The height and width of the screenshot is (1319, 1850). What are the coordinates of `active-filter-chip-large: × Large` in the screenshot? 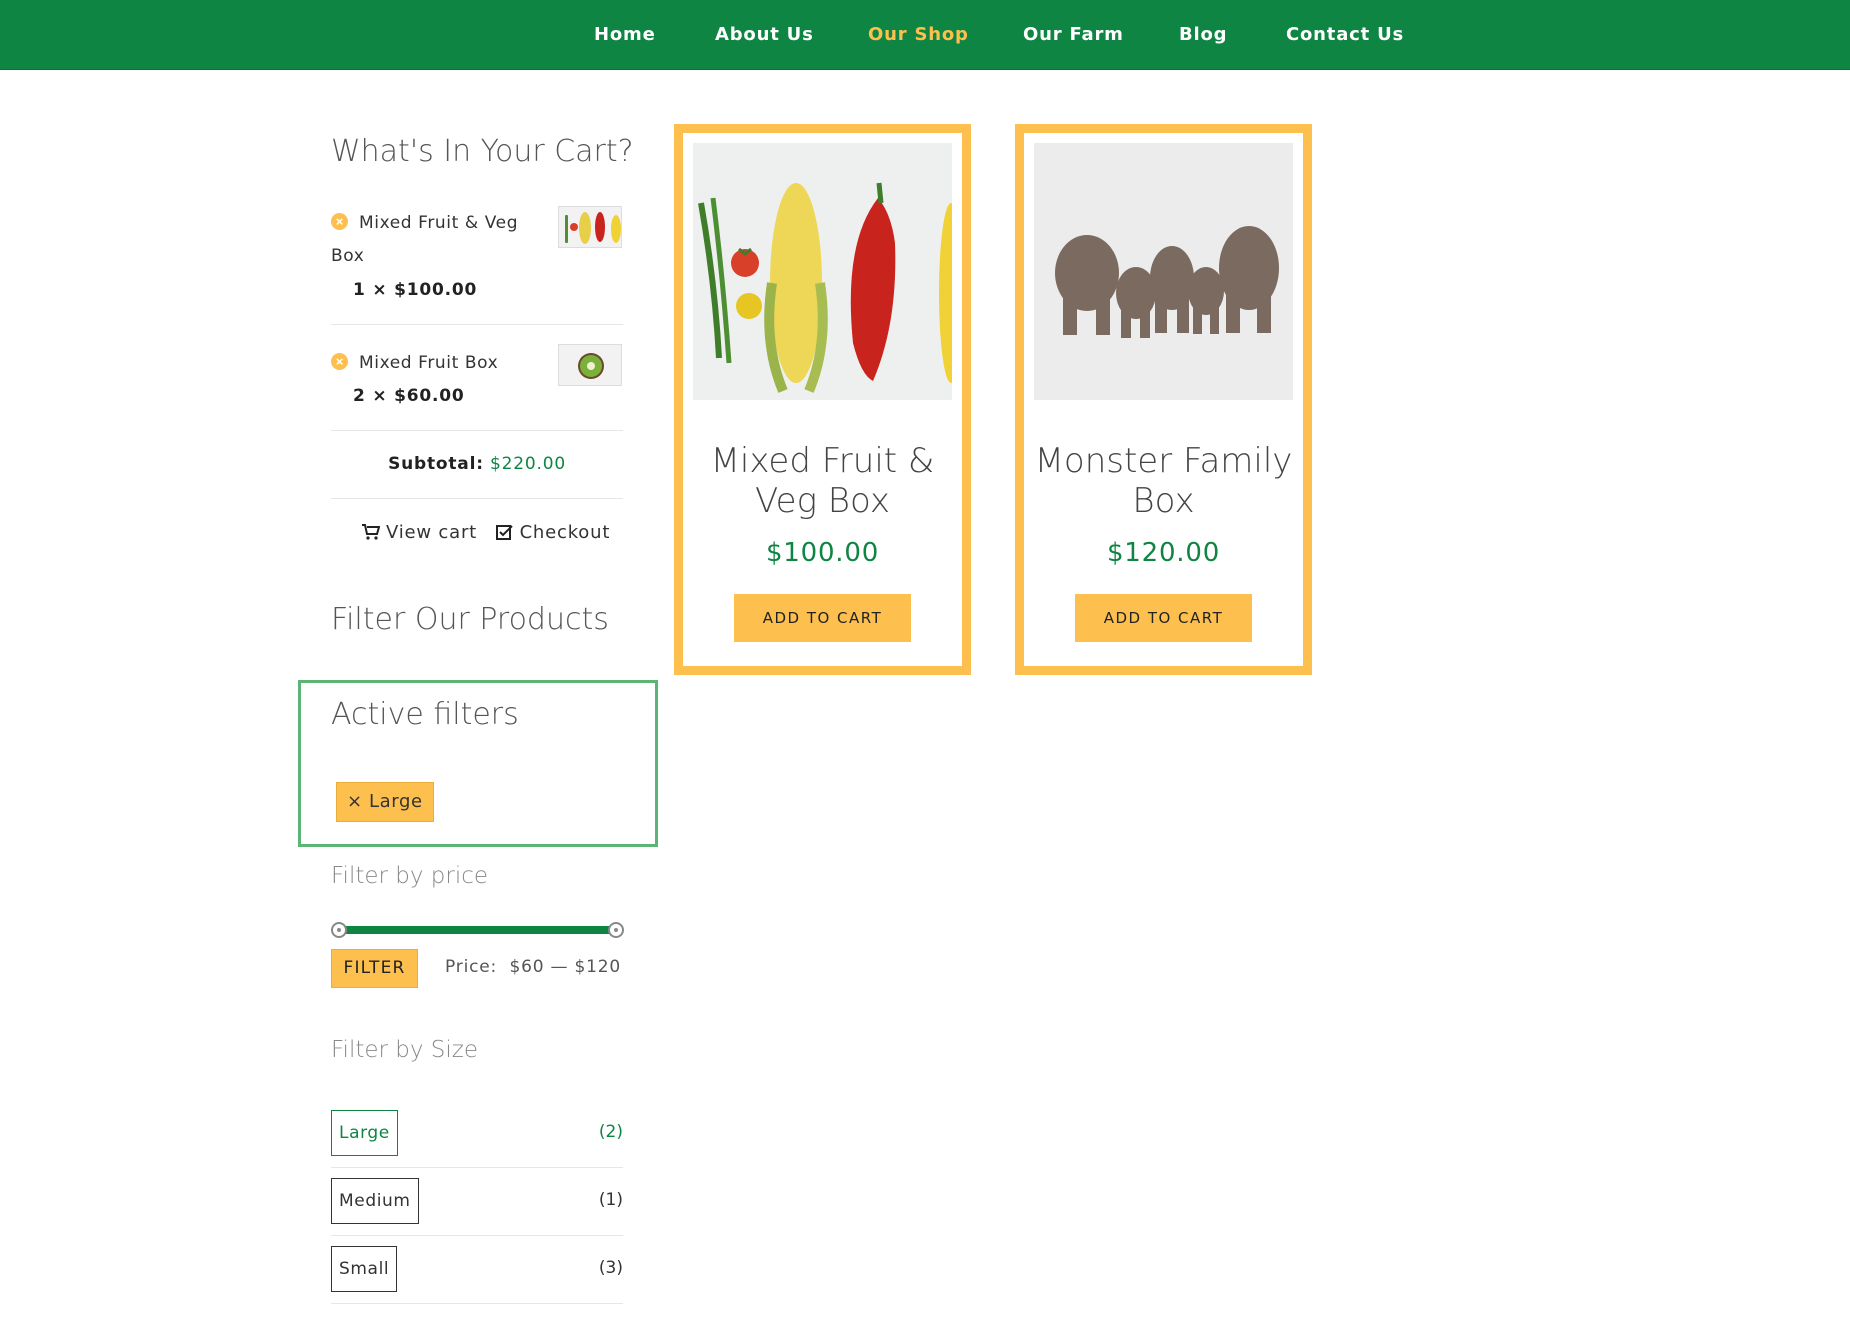 It's located at (385, 802).